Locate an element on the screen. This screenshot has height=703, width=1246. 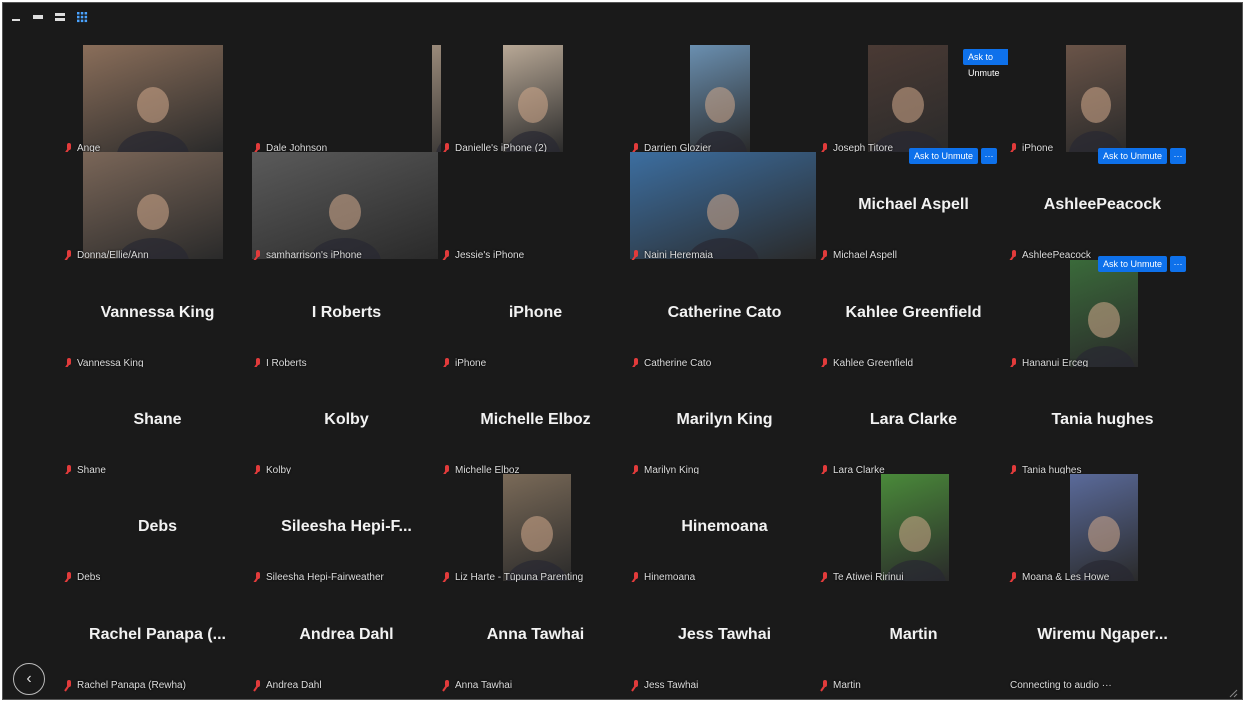
participant-tile: iPhone is located at coordinates (1102, 99).